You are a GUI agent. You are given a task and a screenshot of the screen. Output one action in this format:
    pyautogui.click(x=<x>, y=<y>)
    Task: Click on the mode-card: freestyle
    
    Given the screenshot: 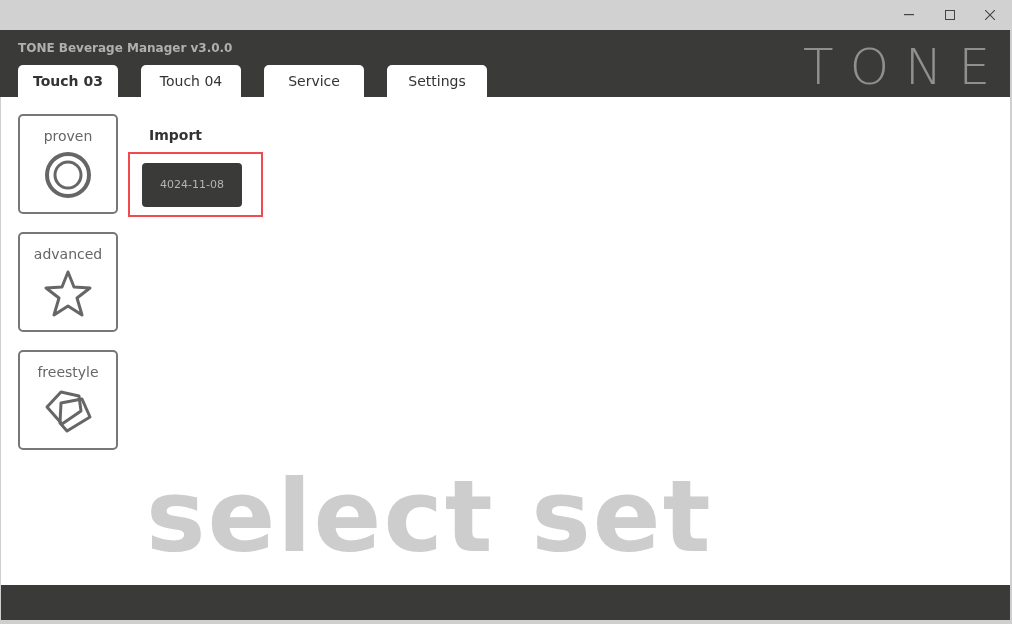 What is the action you would take?
    pyautogui.click(x=68, y=400)
    